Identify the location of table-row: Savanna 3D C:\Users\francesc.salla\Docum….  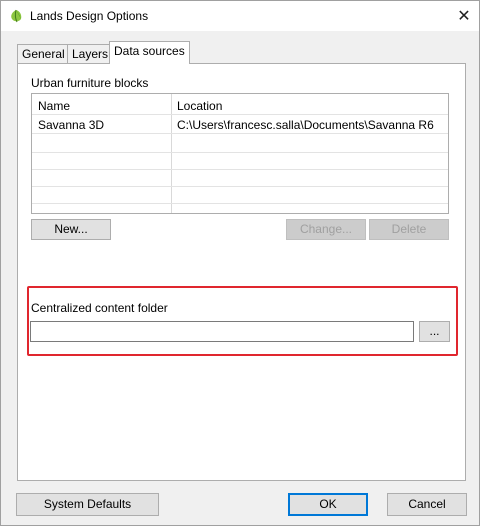
(240, 125).